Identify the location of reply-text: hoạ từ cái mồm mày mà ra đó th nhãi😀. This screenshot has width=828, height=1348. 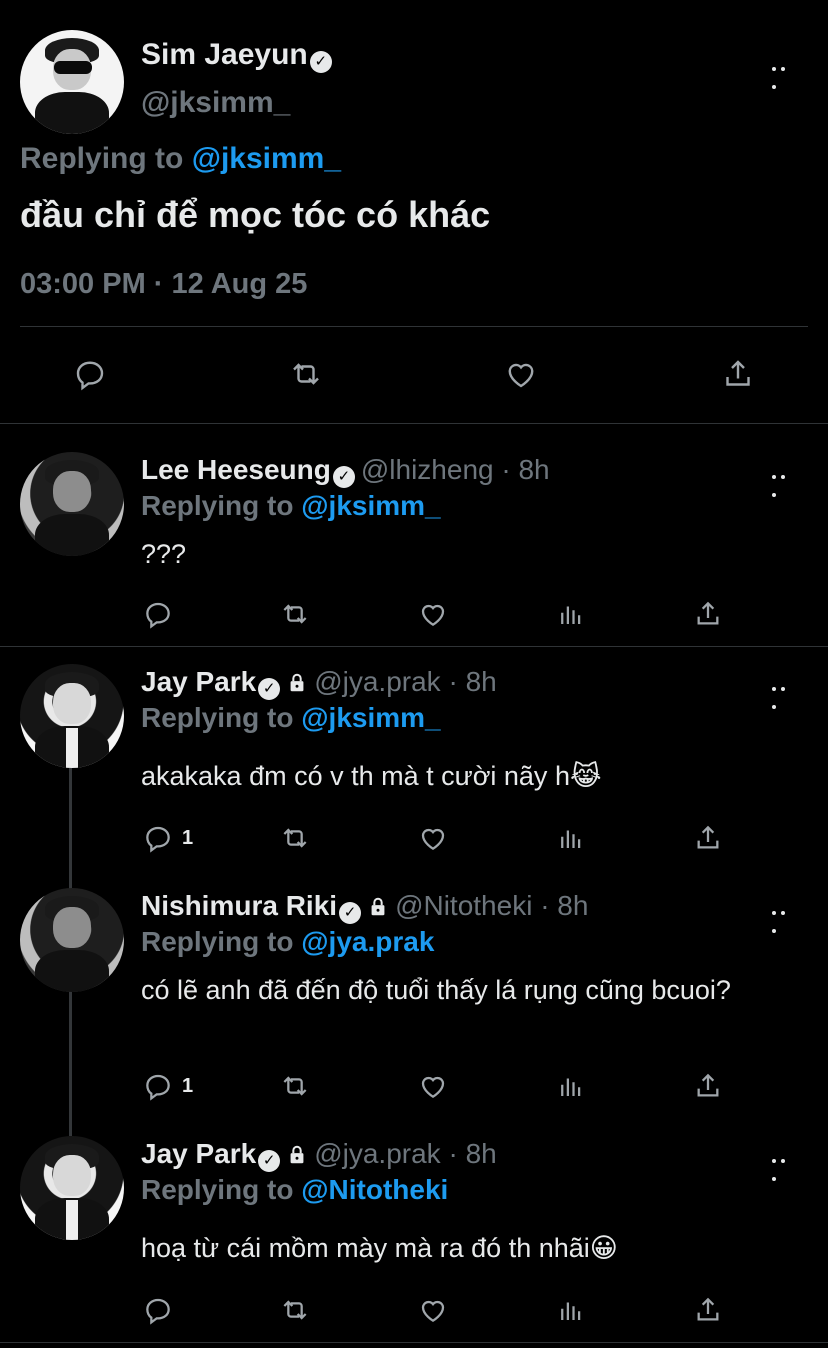
(379, 1248).